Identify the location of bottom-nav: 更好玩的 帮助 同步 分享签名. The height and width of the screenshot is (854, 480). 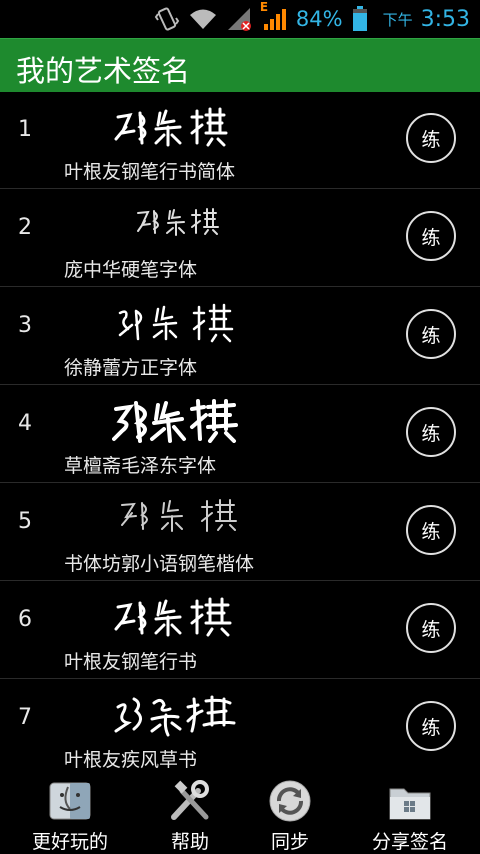
(240, 812).